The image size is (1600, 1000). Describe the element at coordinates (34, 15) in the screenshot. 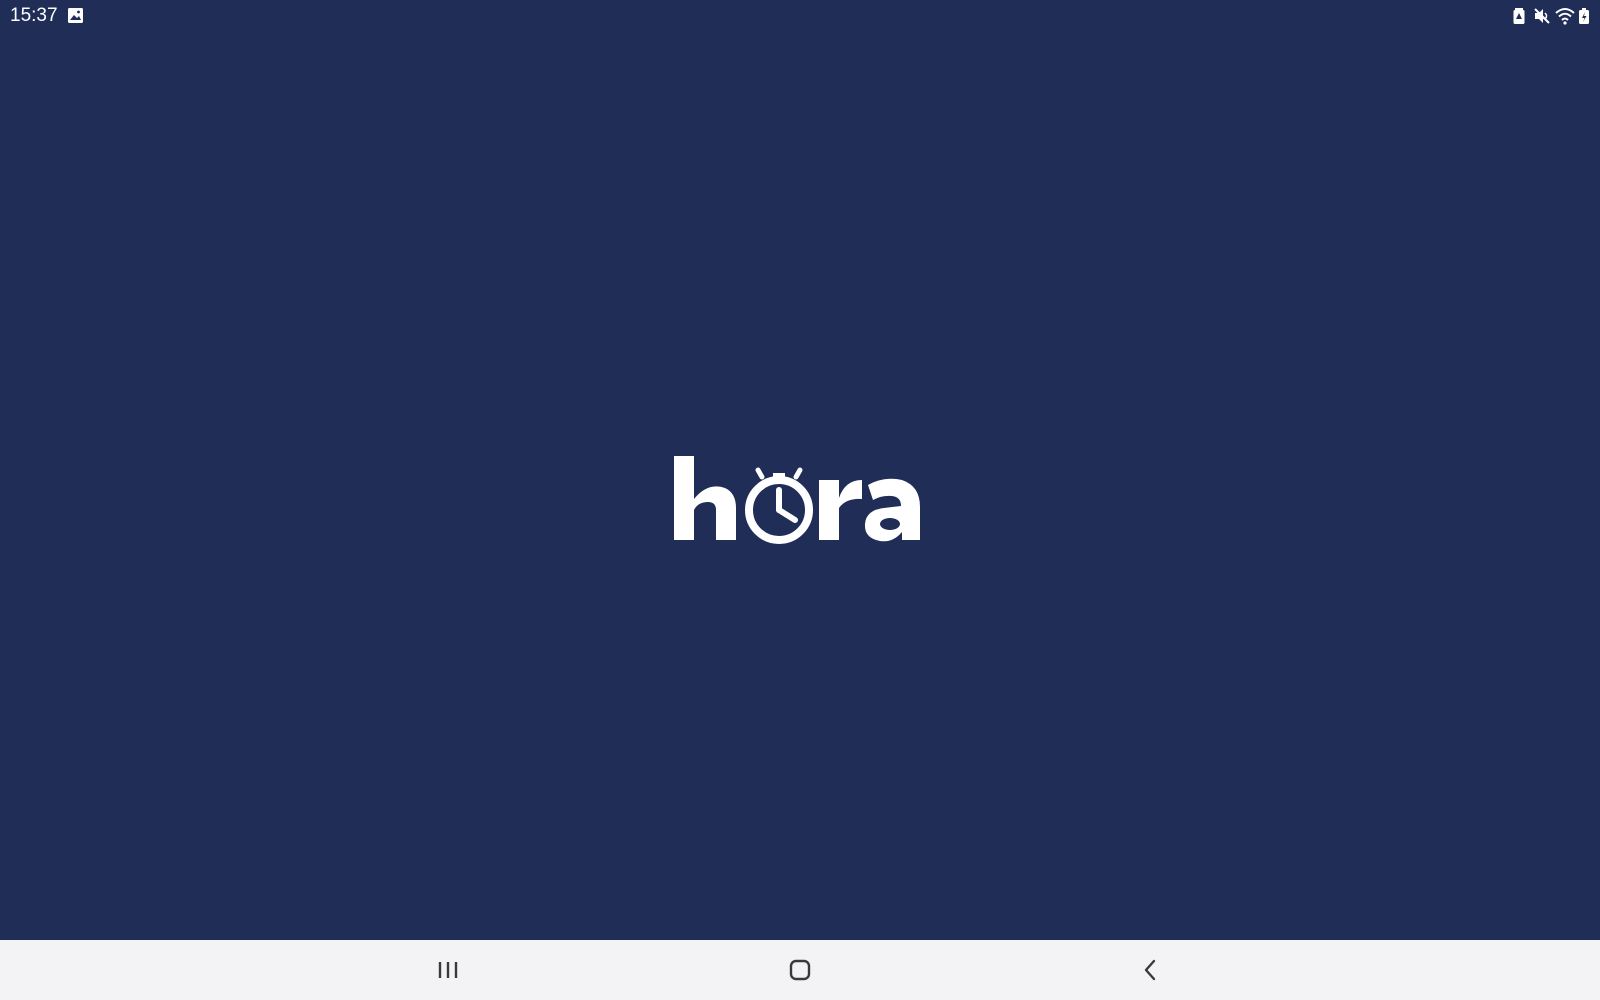

I see `status-time: 15:37` at that location.